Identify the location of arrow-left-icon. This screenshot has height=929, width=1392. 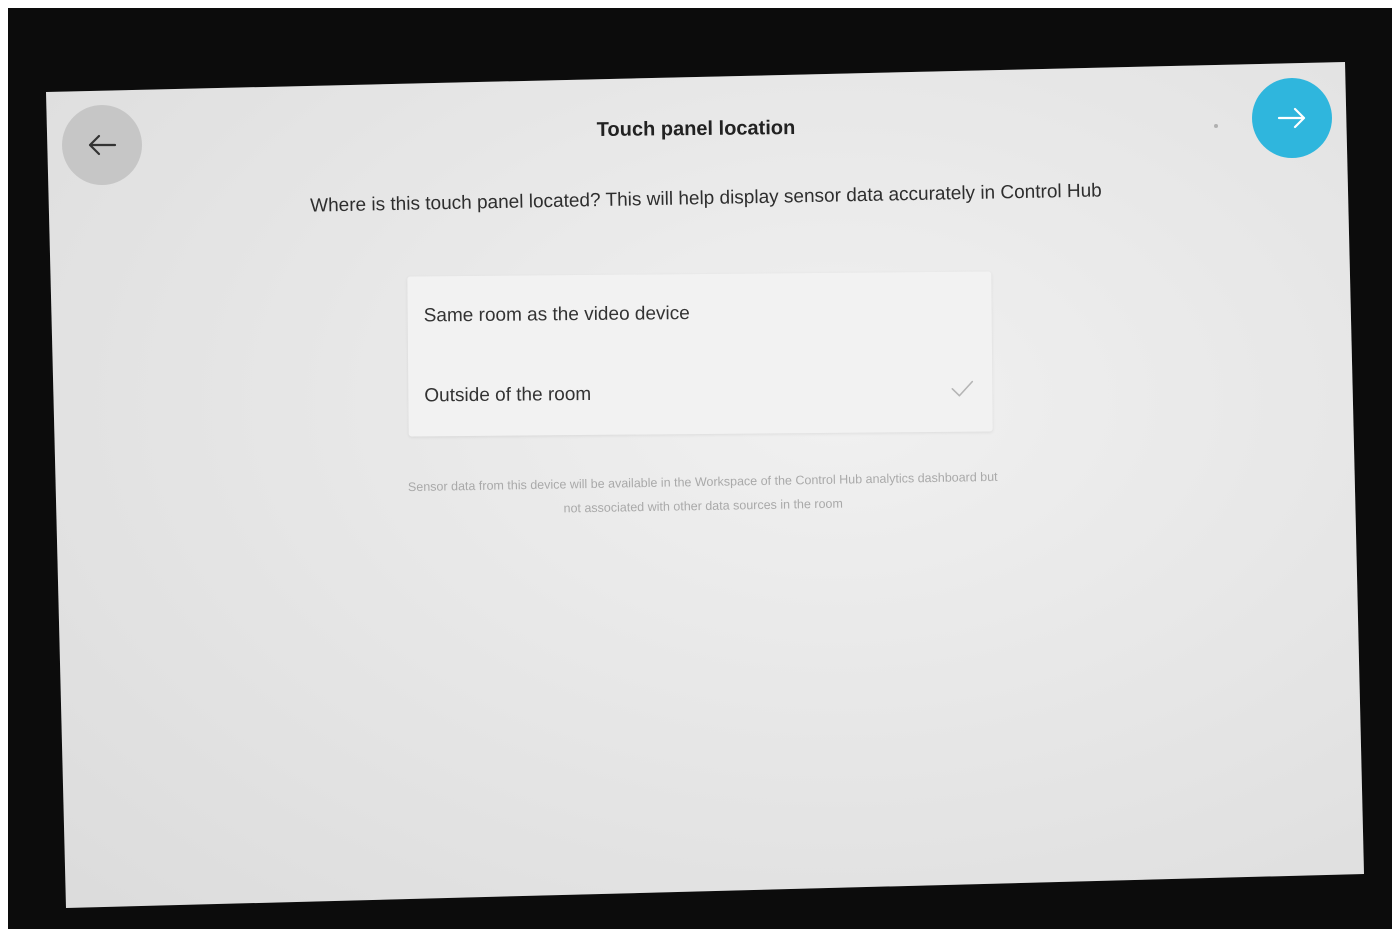
(102, 145).